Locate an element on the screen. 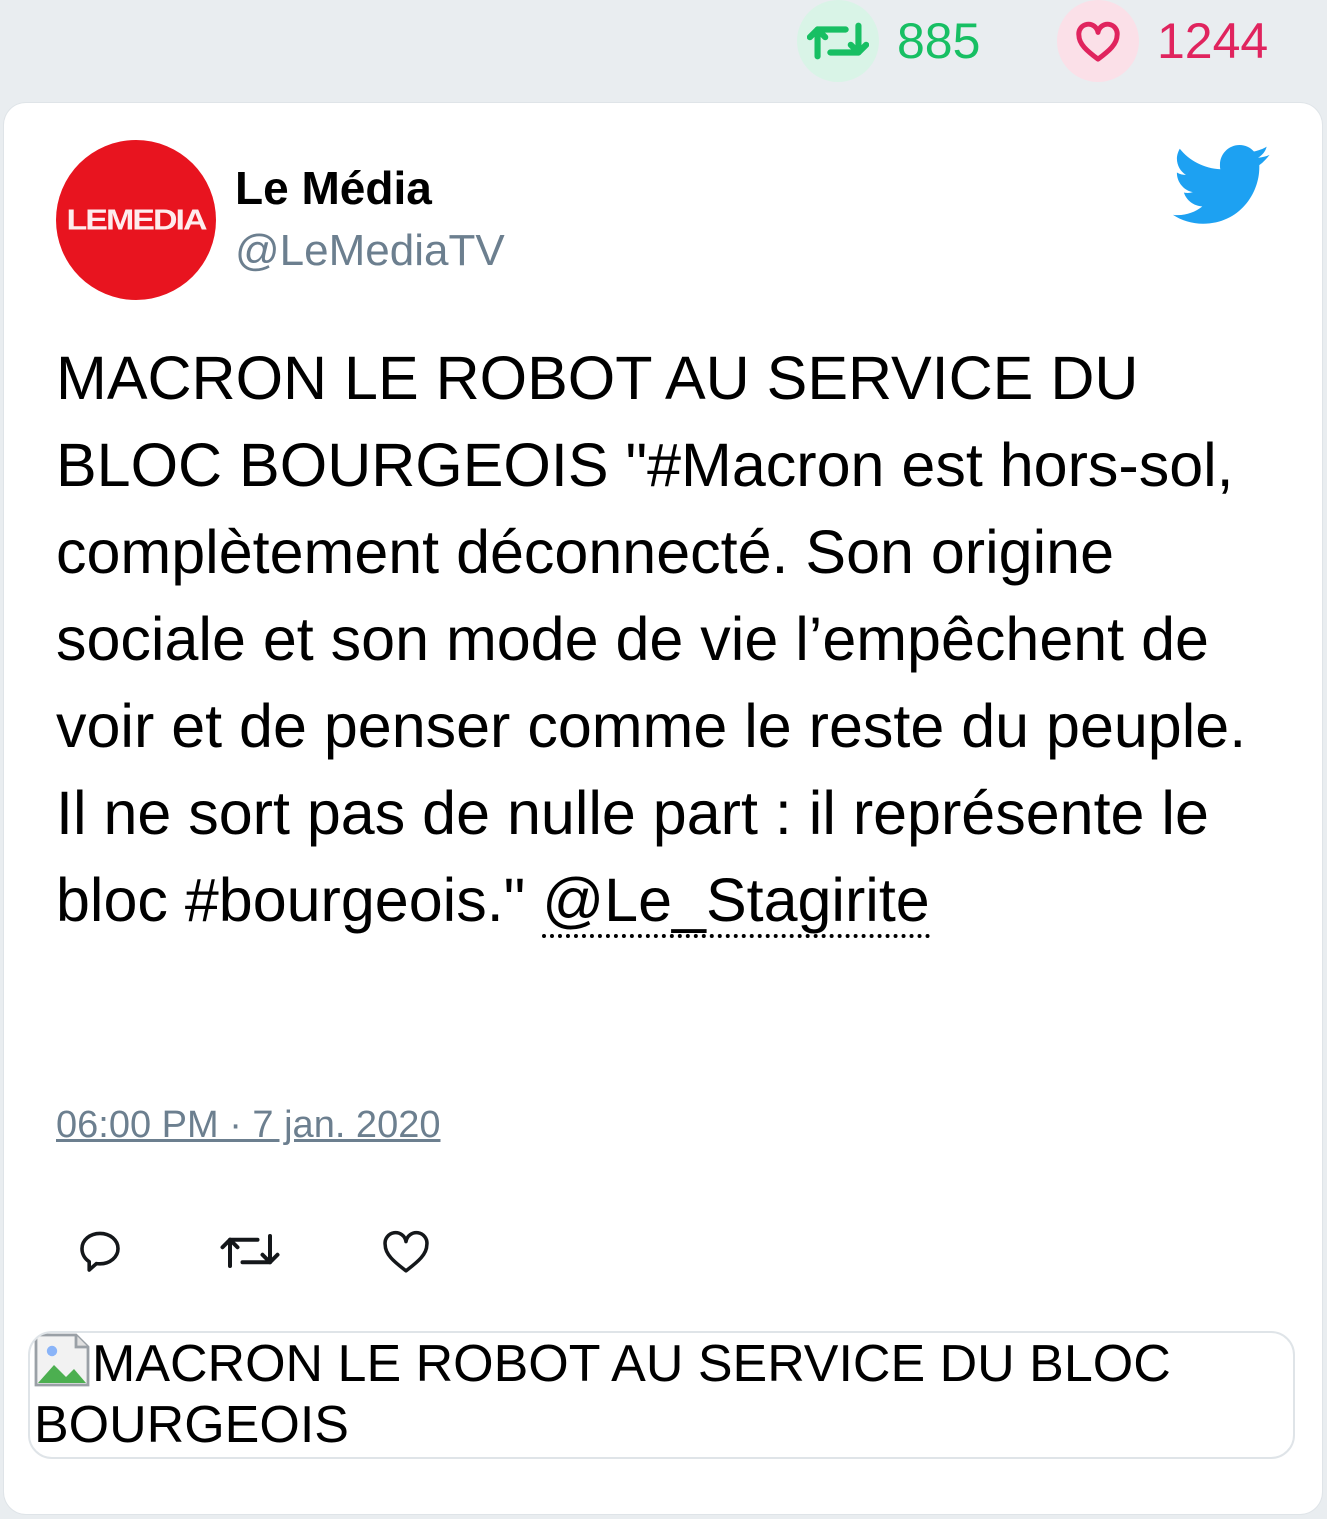 This screenshot has width=1327, height=1519. retweet-count: 885 is located at coordinates (939, 41).